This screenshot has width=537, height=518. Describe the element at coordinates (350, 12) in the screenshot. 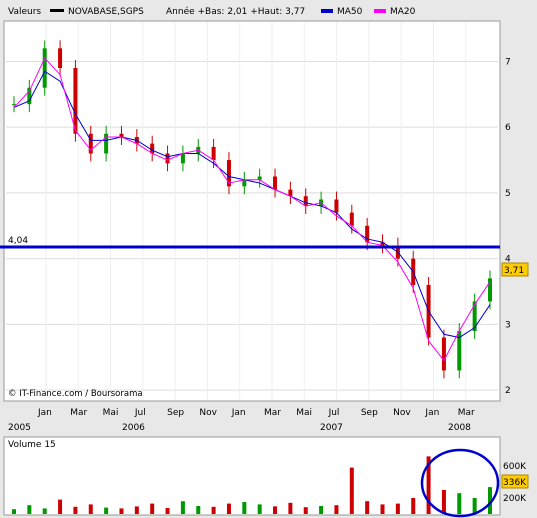

I see `ma50-label: MA50` at that location.